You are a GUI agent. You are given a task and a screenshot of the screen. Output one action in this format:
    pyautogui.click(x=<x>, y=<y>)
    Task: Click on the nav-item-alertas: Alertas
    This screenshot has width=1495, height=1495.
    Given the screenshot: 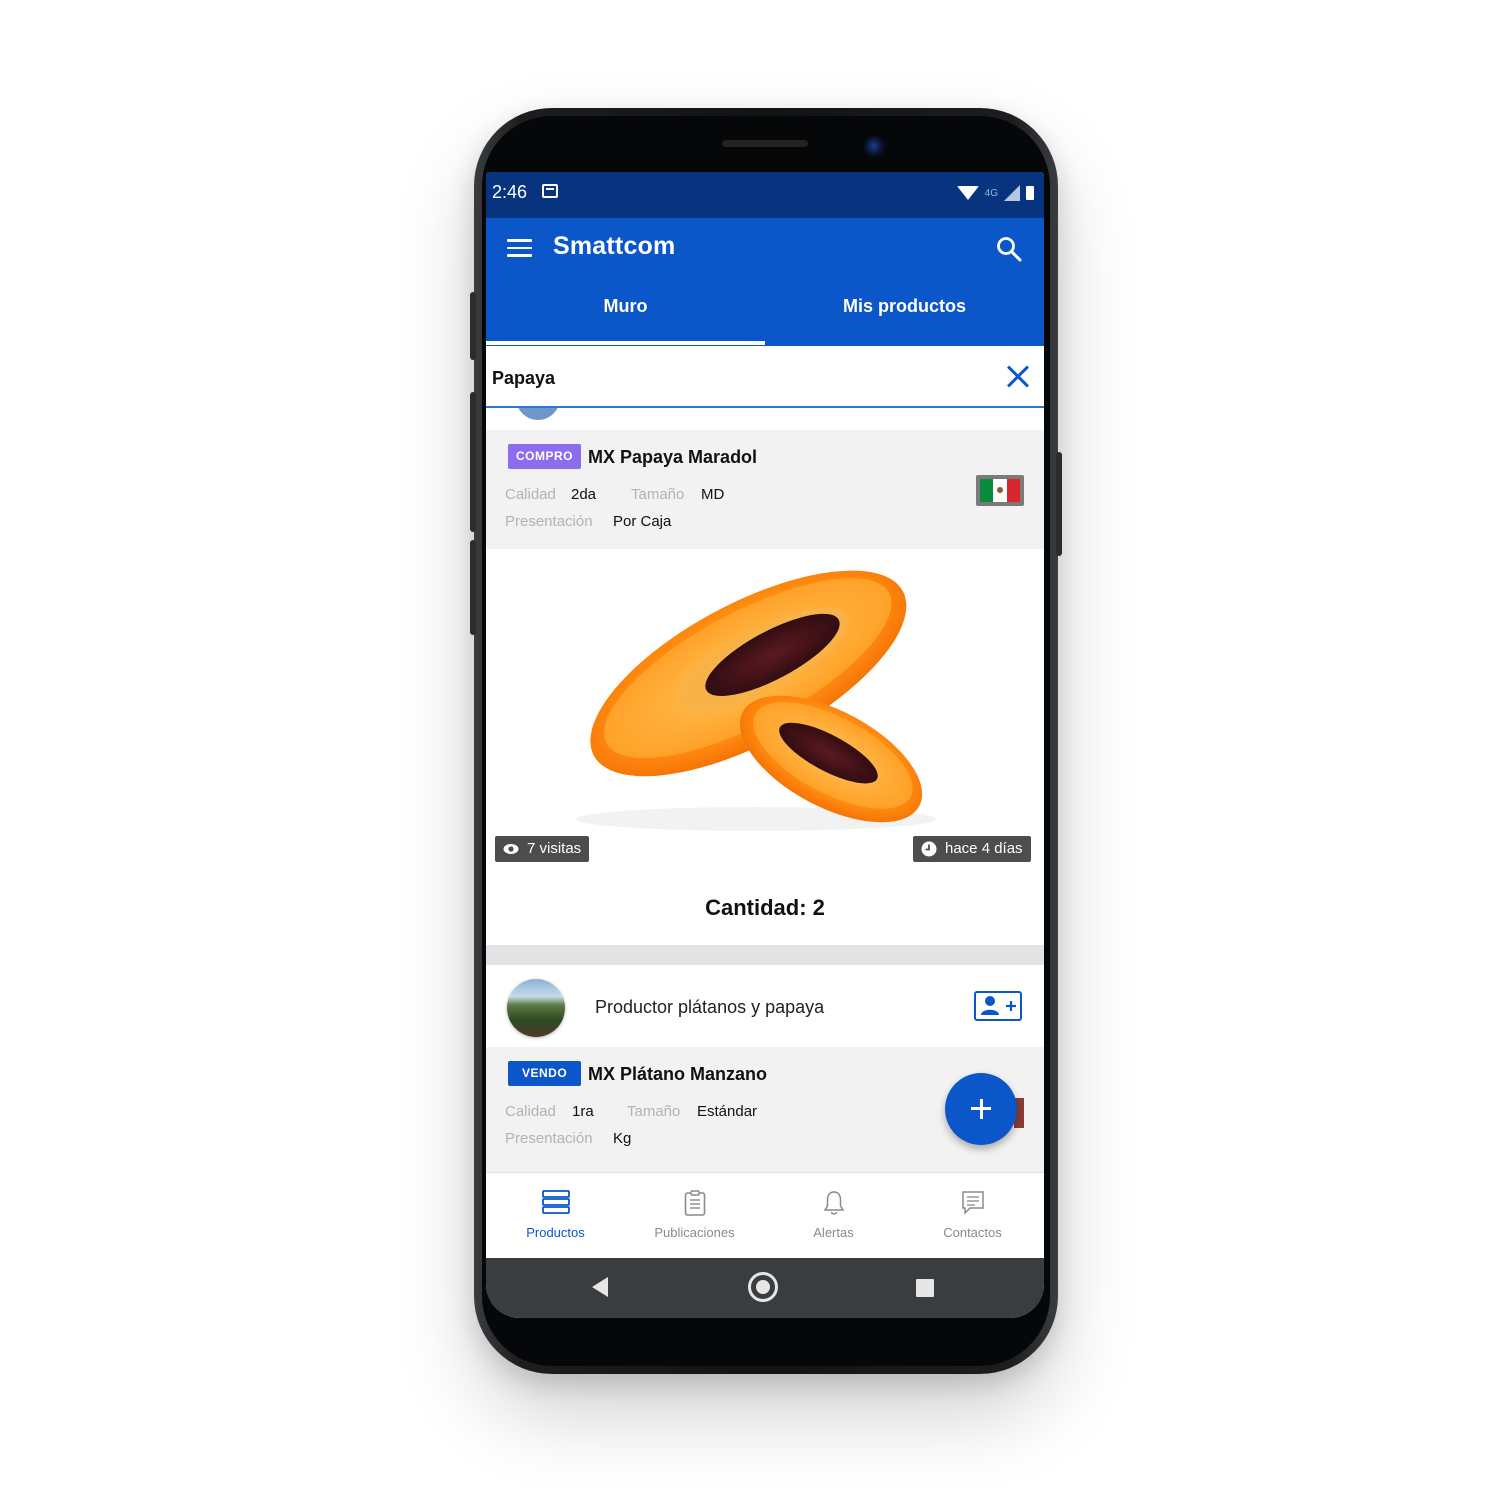 What is the action you would take?
    pyautogui.click(x=833, y=1216)
    